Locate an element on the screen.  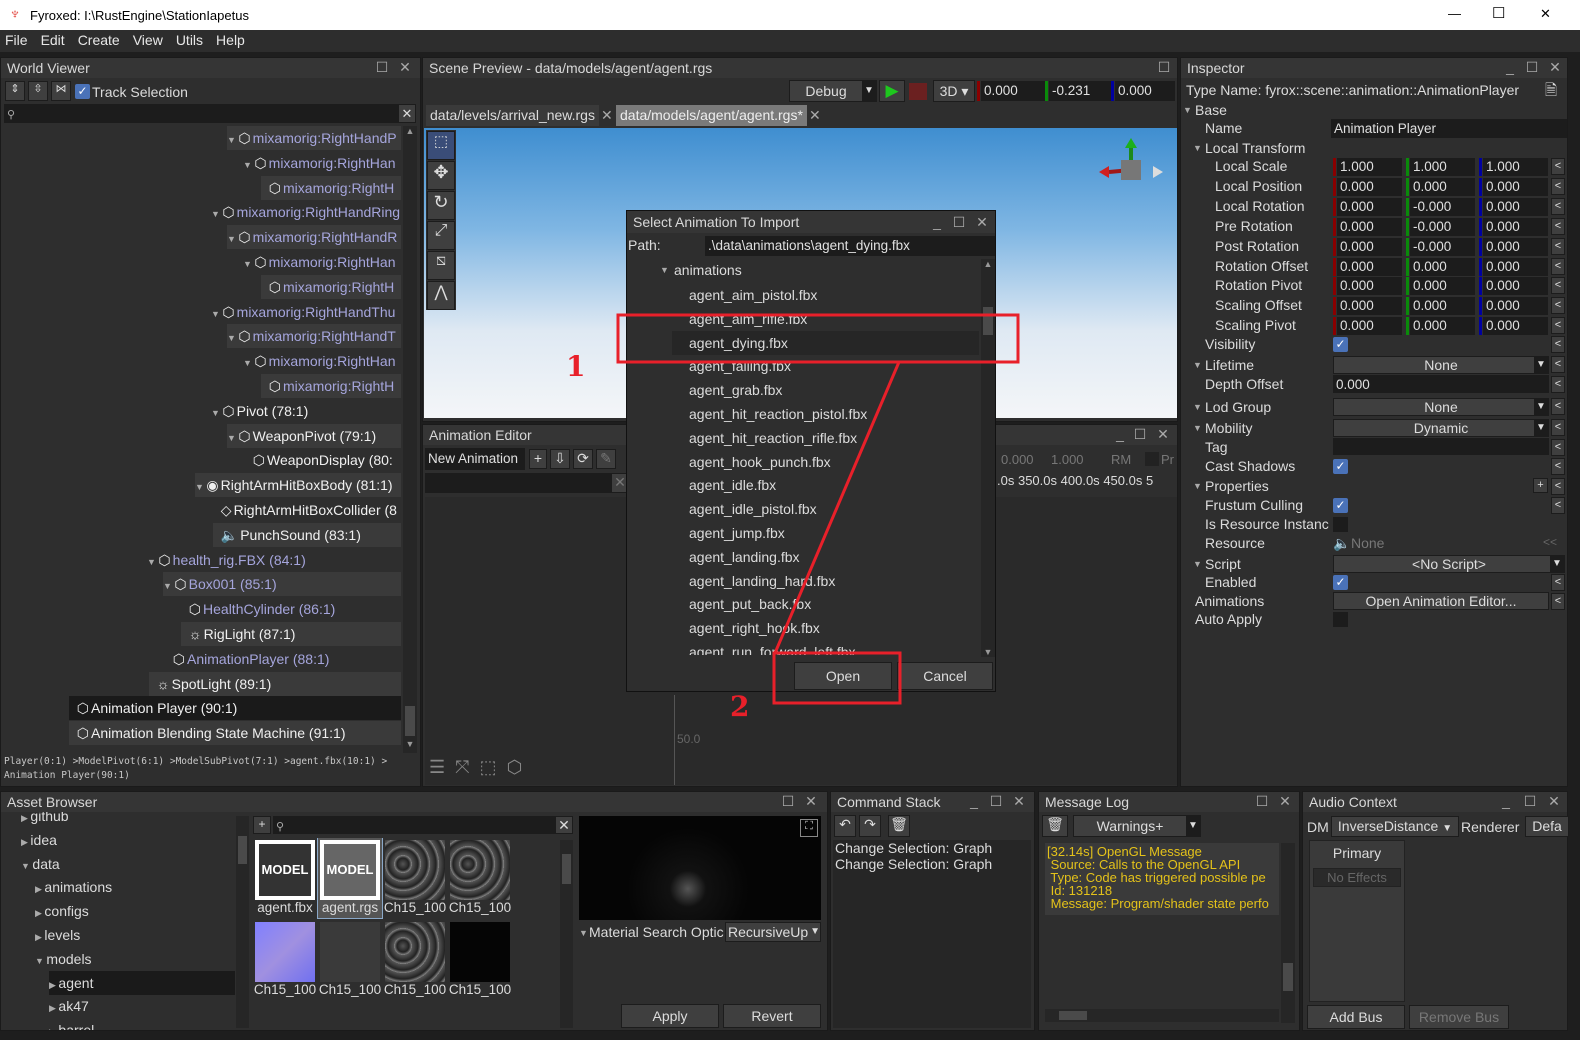
tree-item: ▼ ⬡ mixamorig:RightHandT is located at coordinates (314, 336).